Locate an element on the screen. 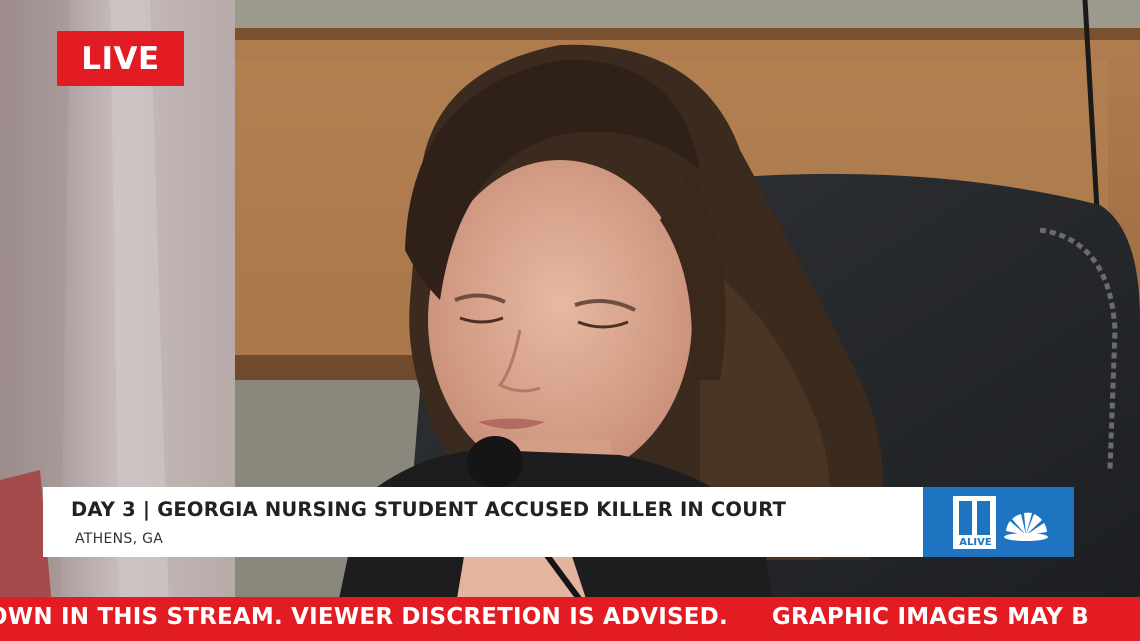  station-logo: ALIVE is located at coordinates (998, 522).